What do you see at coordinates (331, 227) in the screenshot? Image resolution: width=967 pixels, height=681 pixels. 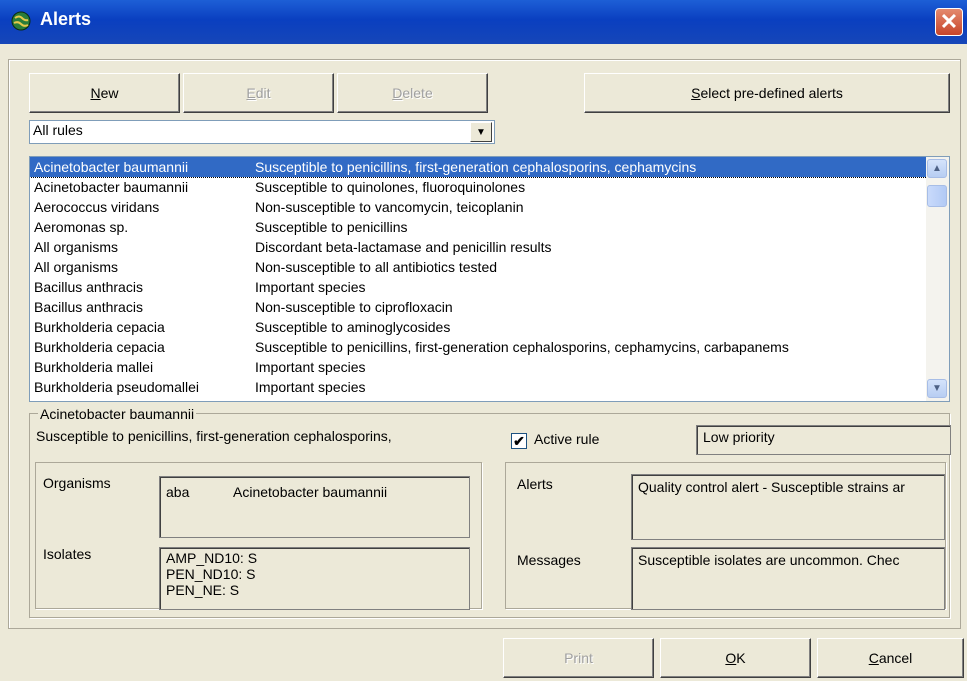 I see `list-item-rule: Susceptible to penicillins` at bounding box center [331, 227].